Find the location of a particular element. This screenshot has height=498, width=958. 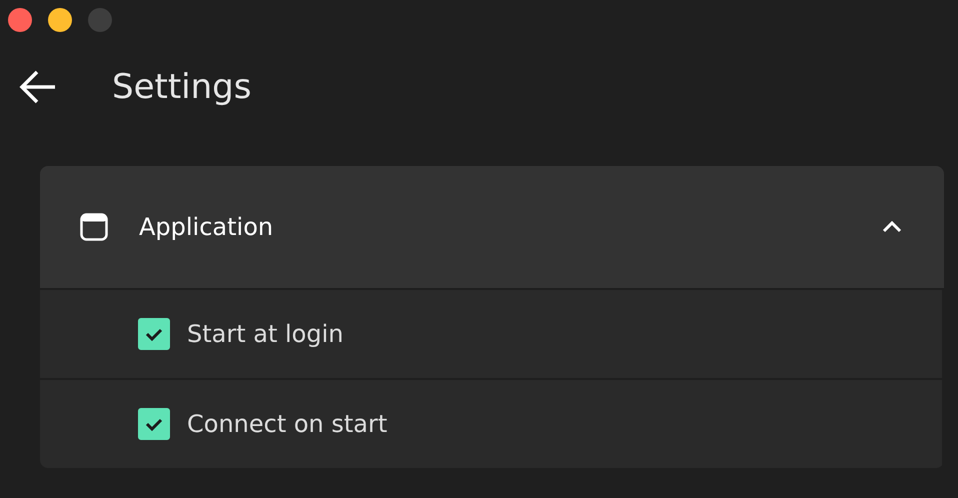

minimize-window-button is located at coordinates (60, 20).